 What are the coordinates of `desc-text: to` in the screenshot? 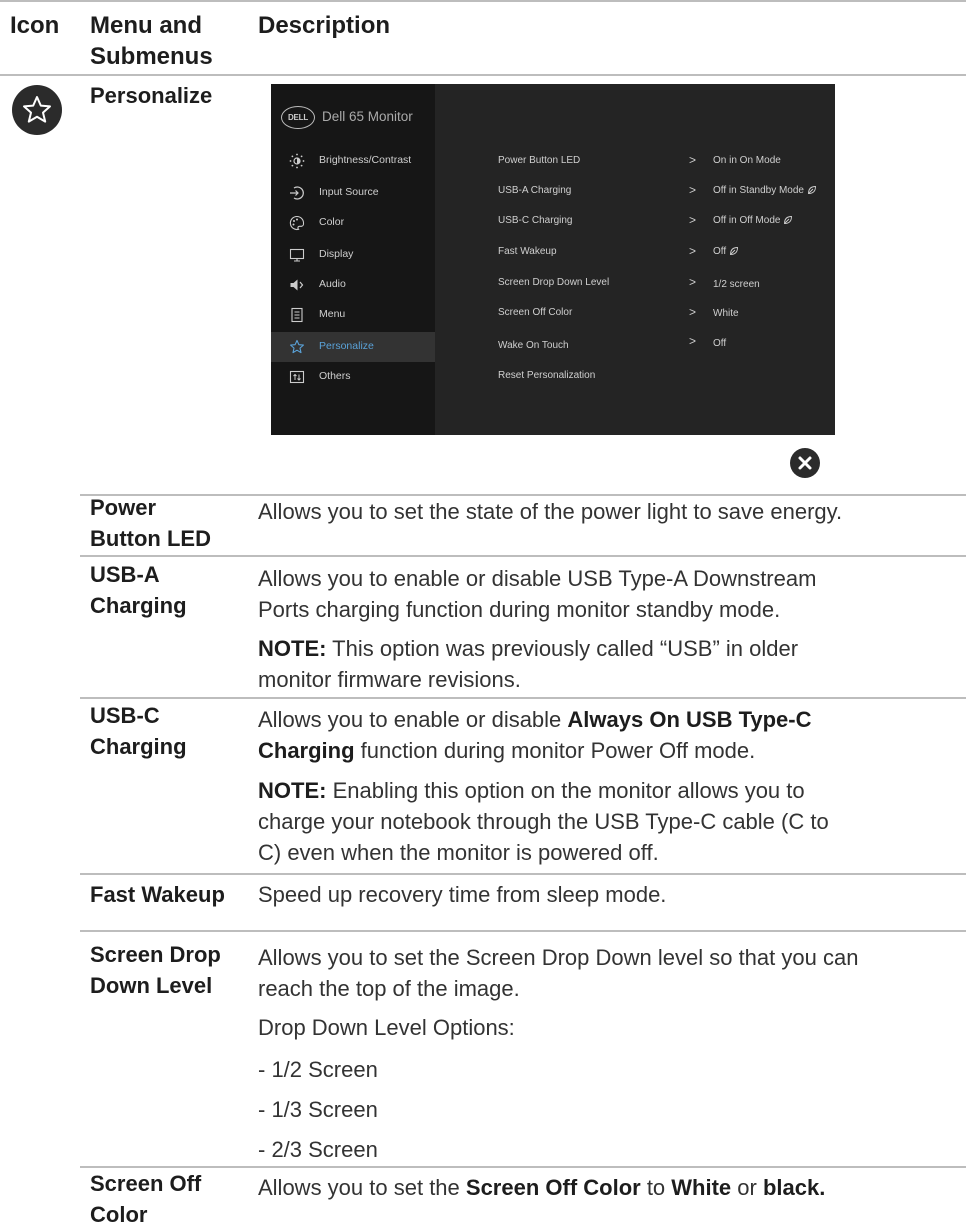 It's located at (656, 1187).